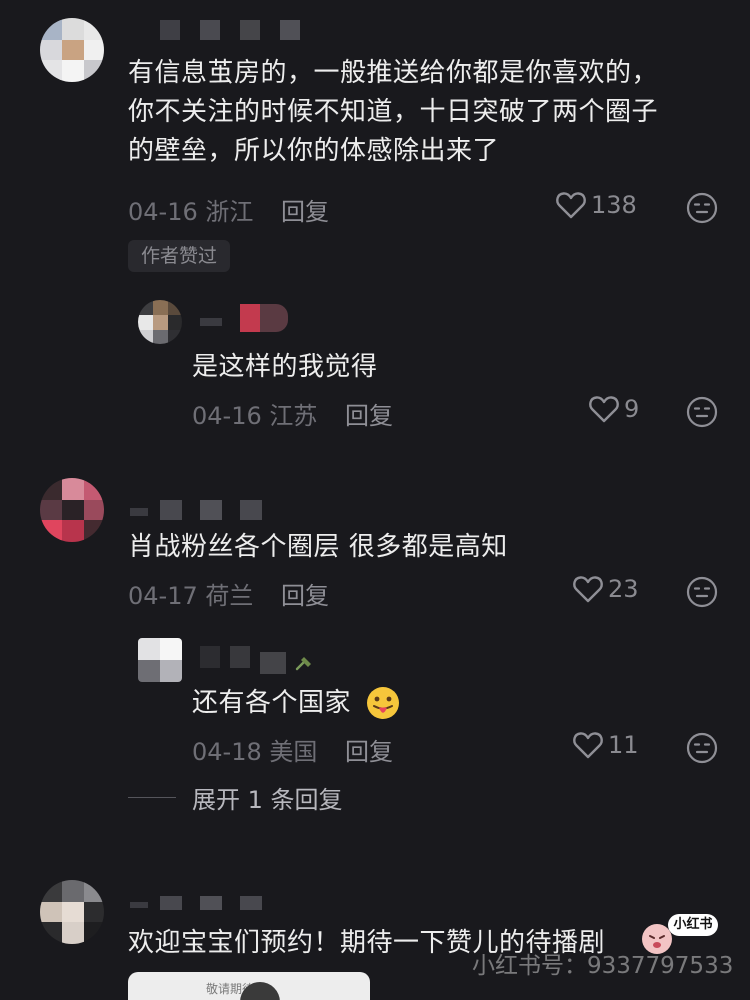  What do you see at coordinates (623, 745) in the screenshot?
I see `like-count: 11` at bounding box center [623, 745].